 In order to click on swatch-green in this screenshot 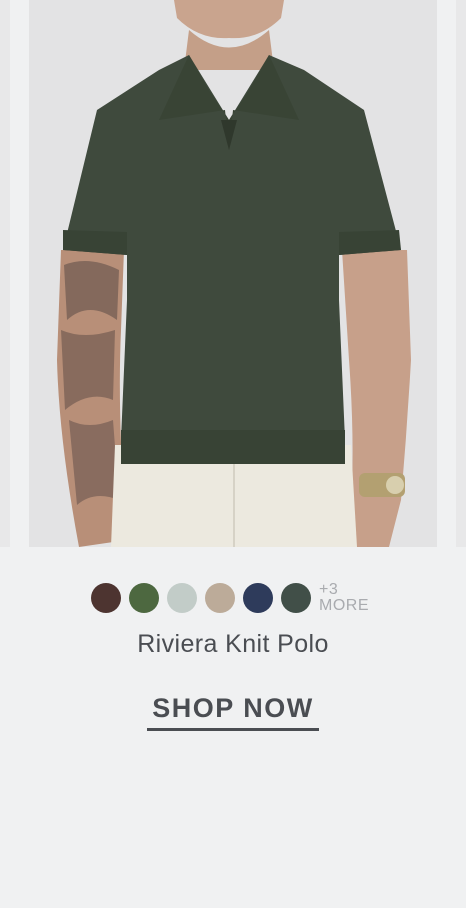, I will do `click(144, 598)`.